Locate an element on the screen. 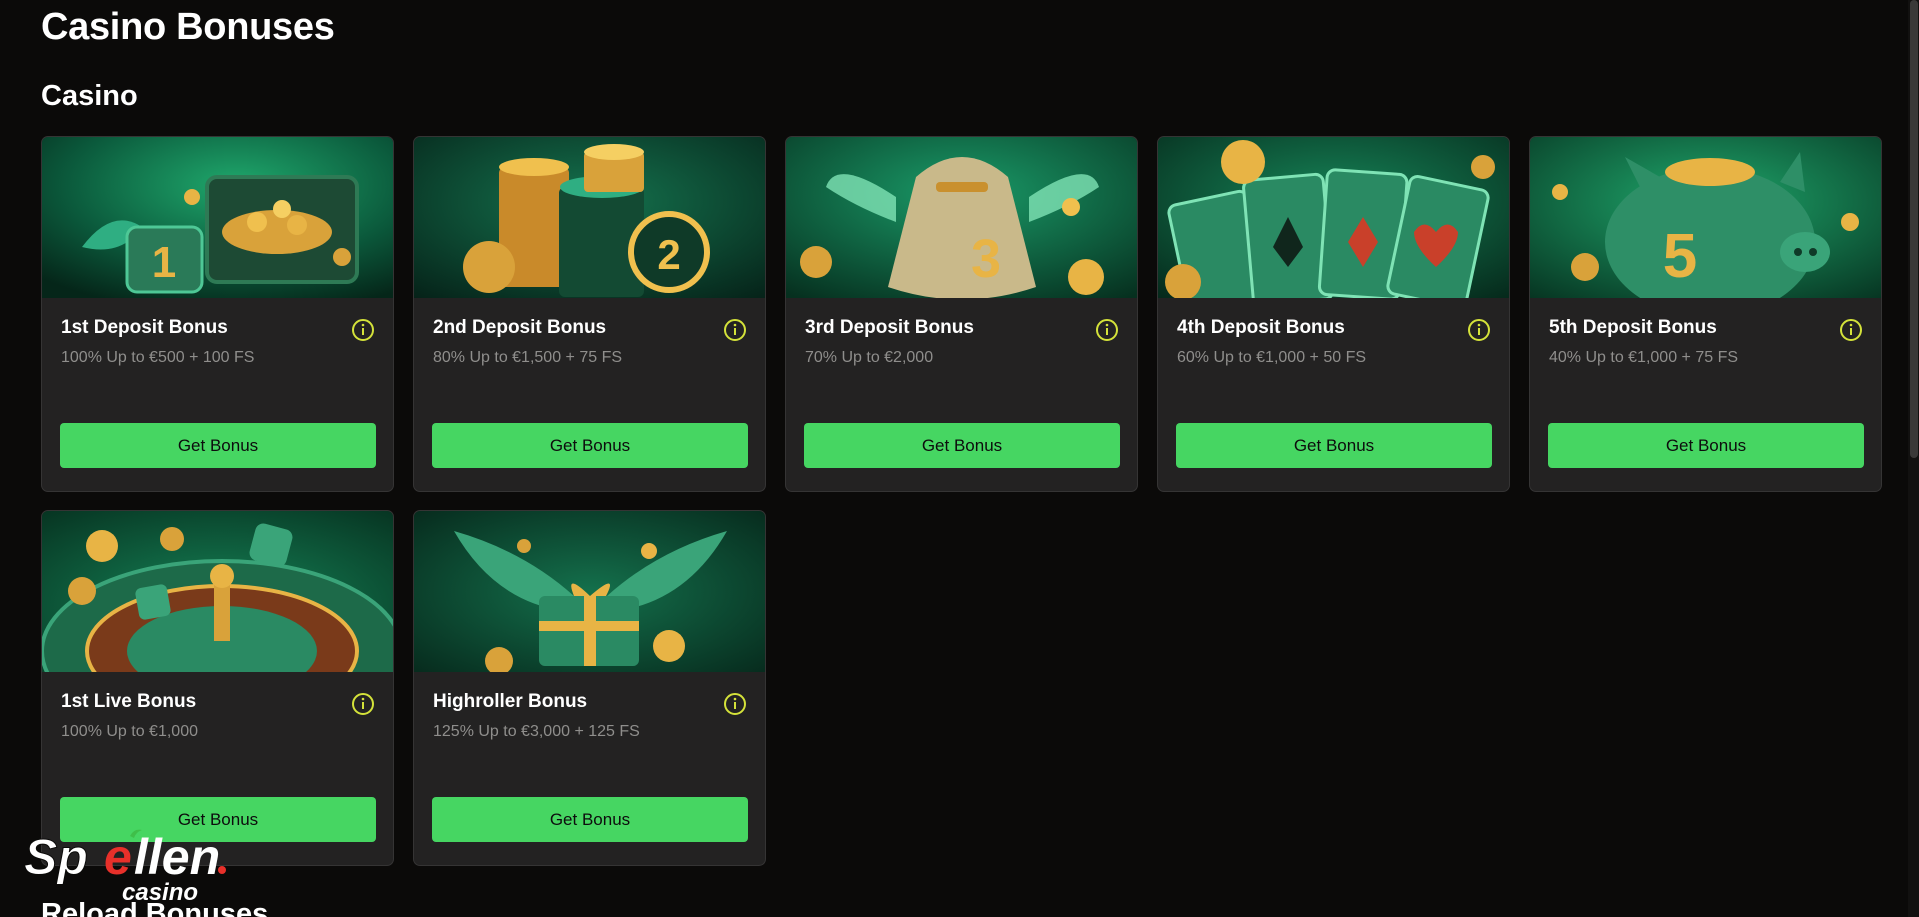 The width and height of the screenshot is (1919, 917). scrollbar-thumb is located at coordinates (1914, 229).